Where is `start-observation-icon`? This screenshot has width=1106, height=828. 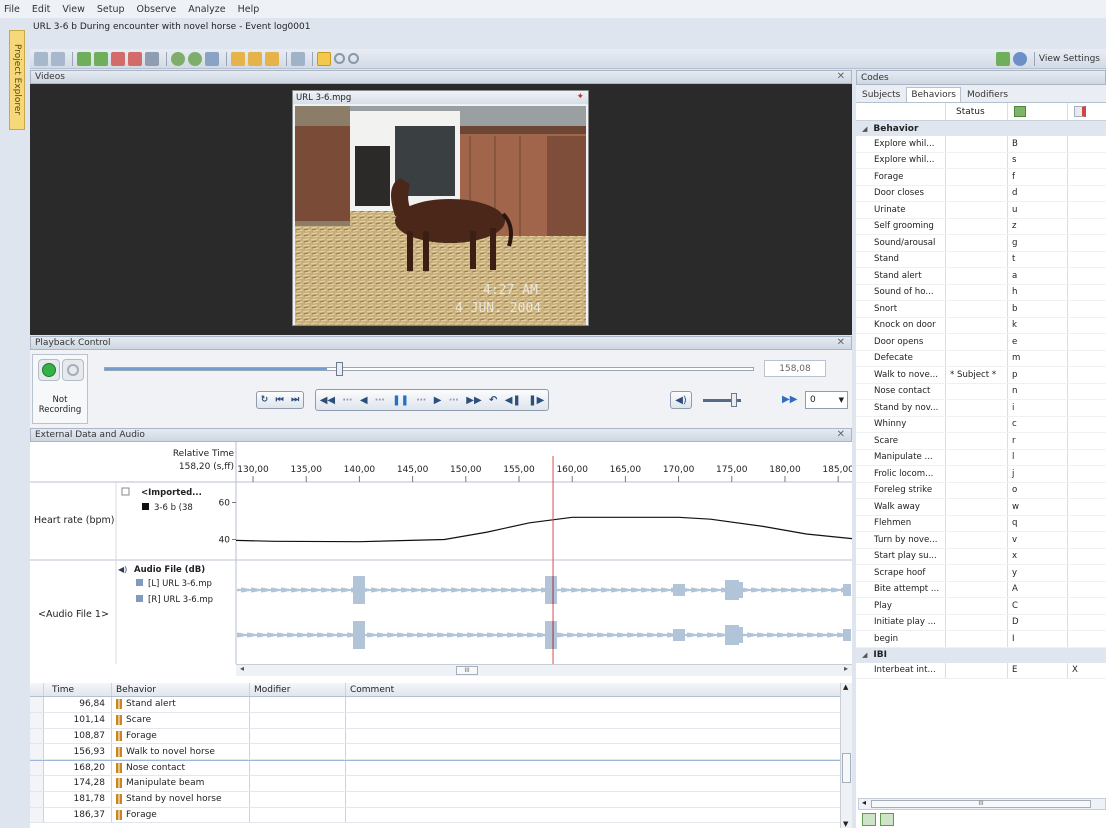
start-observation-icon is located at coordinates (101, 58).